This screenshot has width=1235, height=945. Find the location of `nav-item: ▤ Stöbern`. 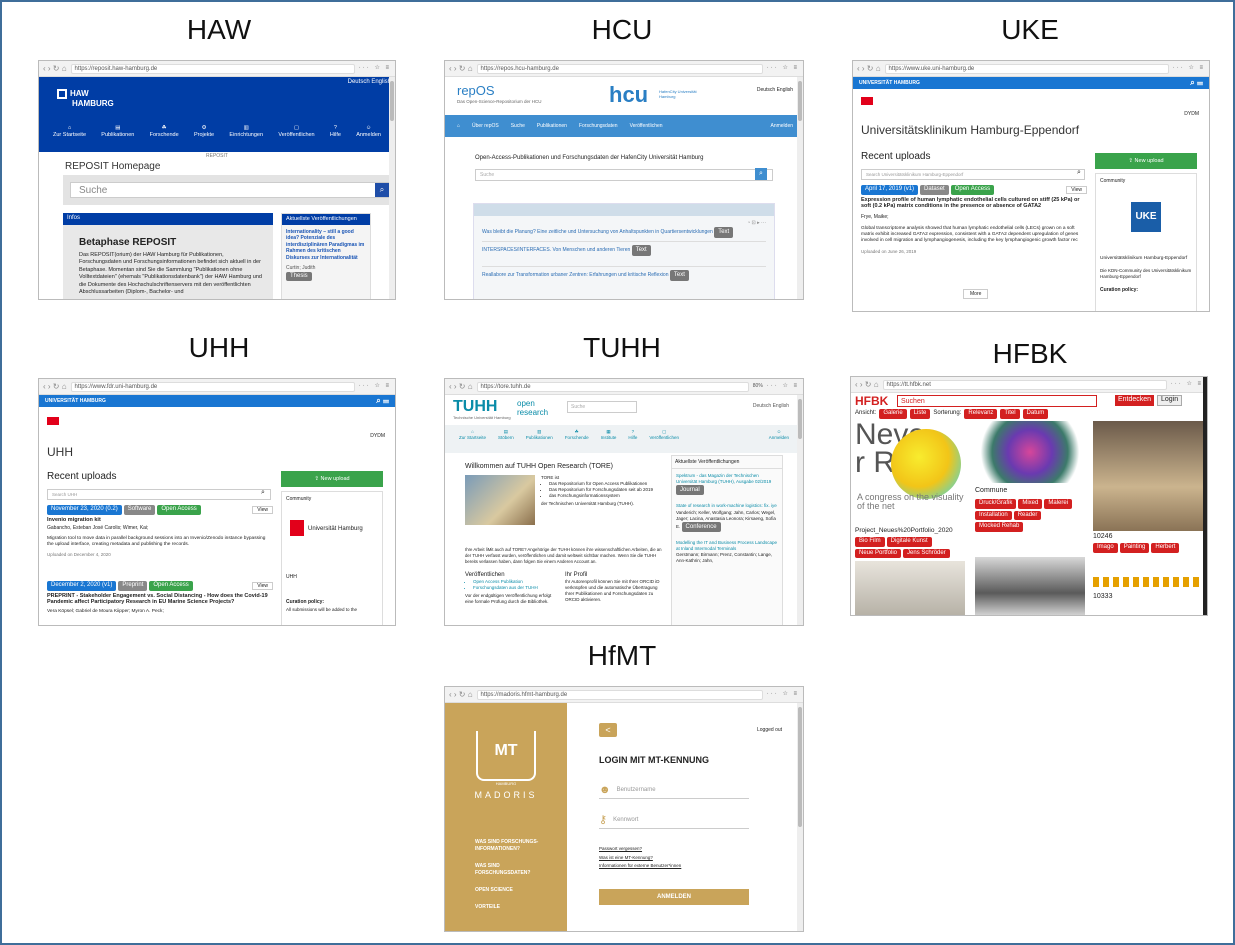

nav-item: ▤ Stöbern is located at coordinates (506, 441).